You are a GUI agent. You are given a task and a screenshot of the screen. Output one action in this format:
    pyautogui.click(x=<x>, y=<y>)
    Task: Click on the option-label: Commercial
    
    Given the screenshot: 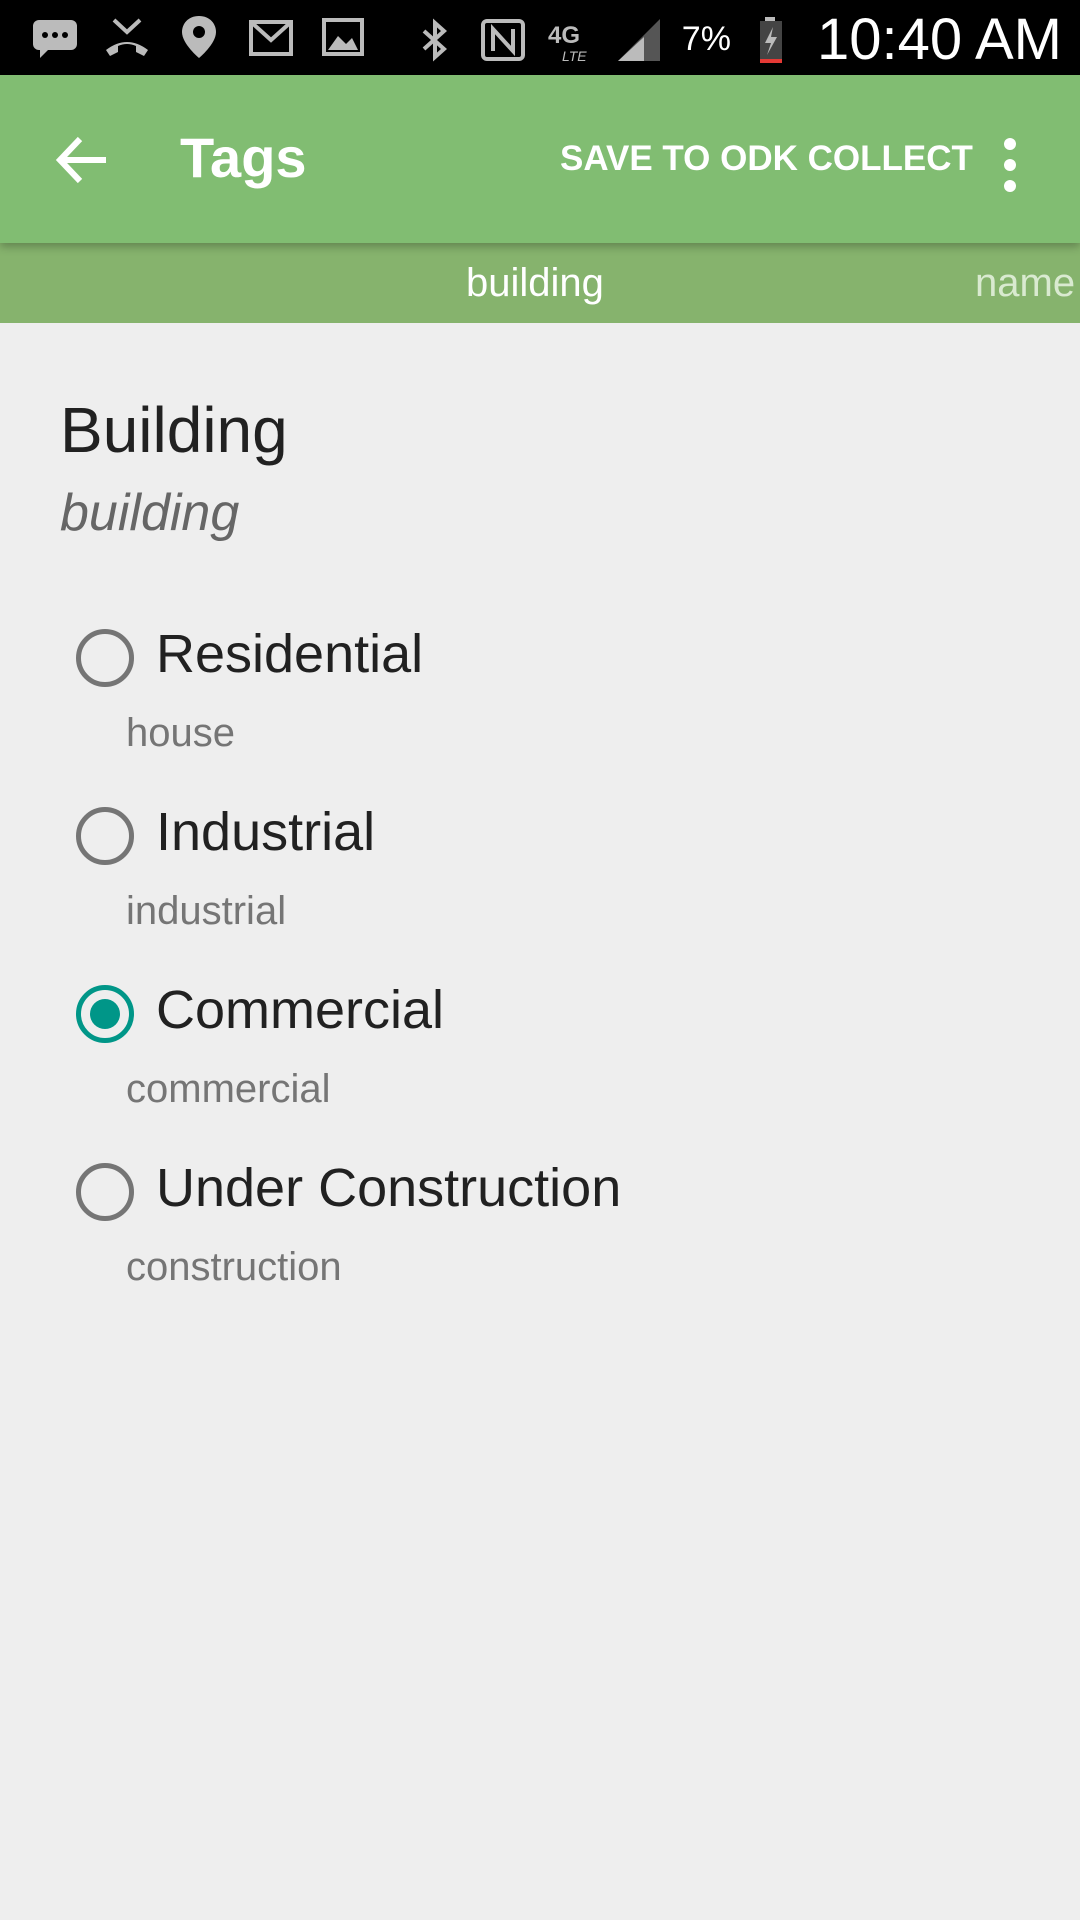 What is the action you would take?
    pyautogui.click(x=300, y=1010)
    